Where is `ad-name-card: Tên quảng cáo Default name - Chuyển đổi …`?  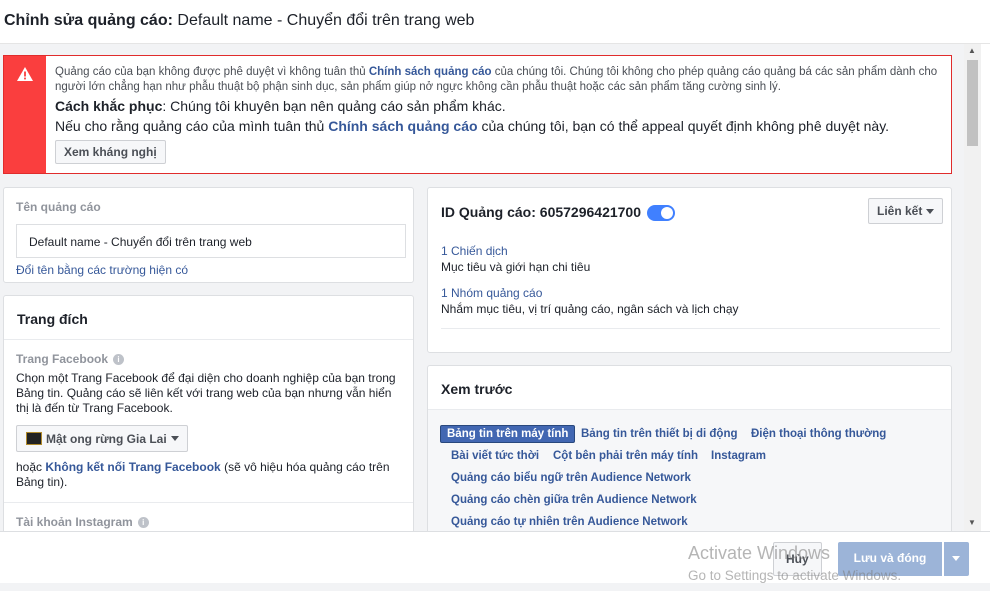 ad-name-card: Tên quảng cáo Default name - Chuyển đổi … is located at coordinates (208, 235).